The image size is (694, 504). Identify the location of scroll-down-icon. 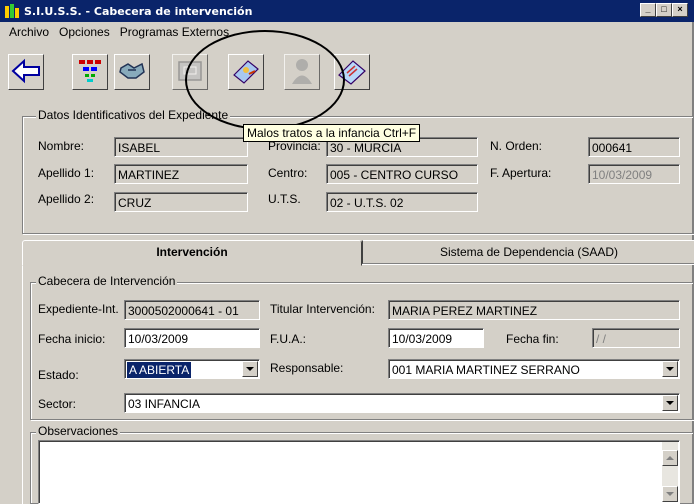
(670, 494).